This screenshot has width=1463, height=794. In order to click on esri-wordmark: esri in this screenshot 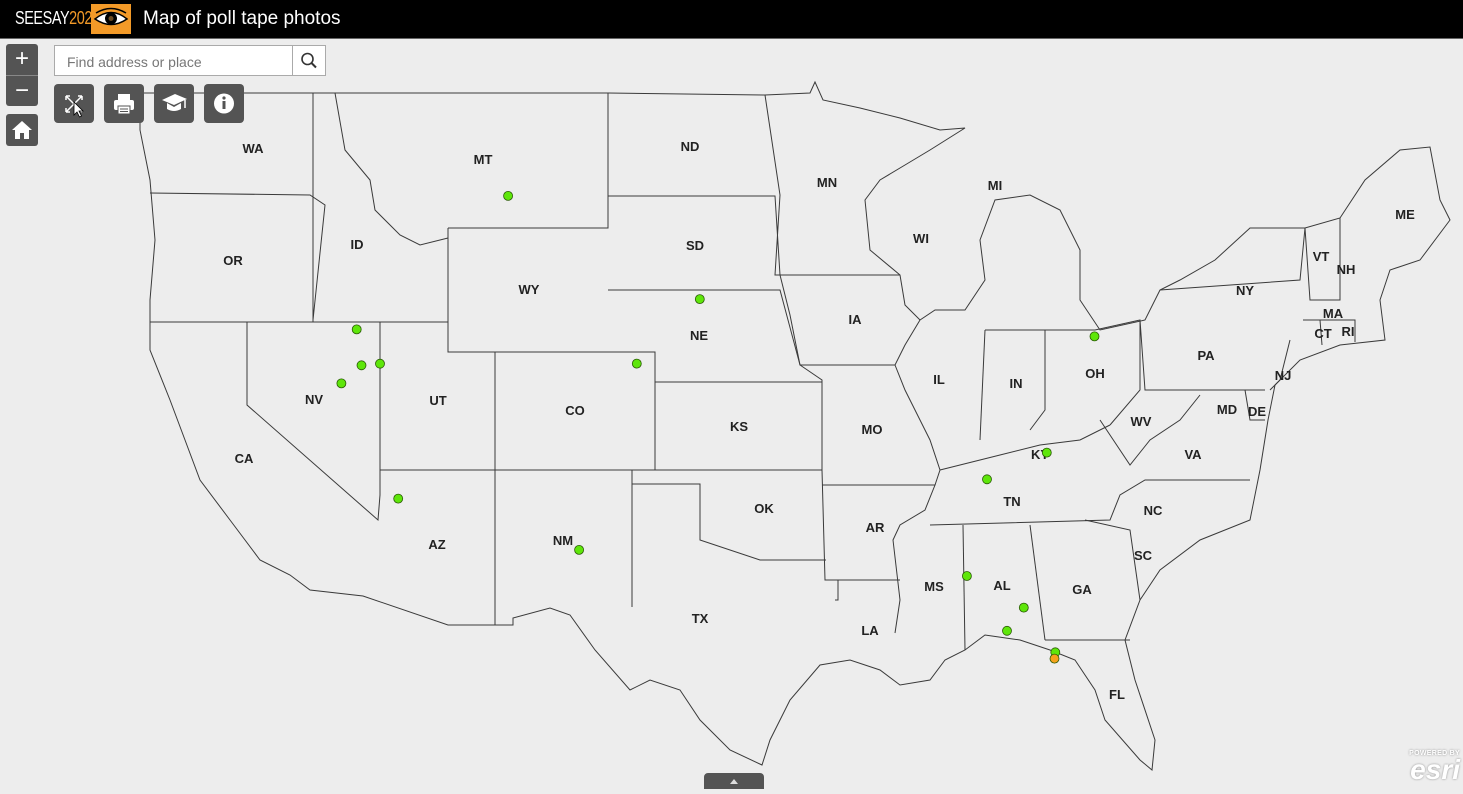, I will do `click(1435, 769)`.